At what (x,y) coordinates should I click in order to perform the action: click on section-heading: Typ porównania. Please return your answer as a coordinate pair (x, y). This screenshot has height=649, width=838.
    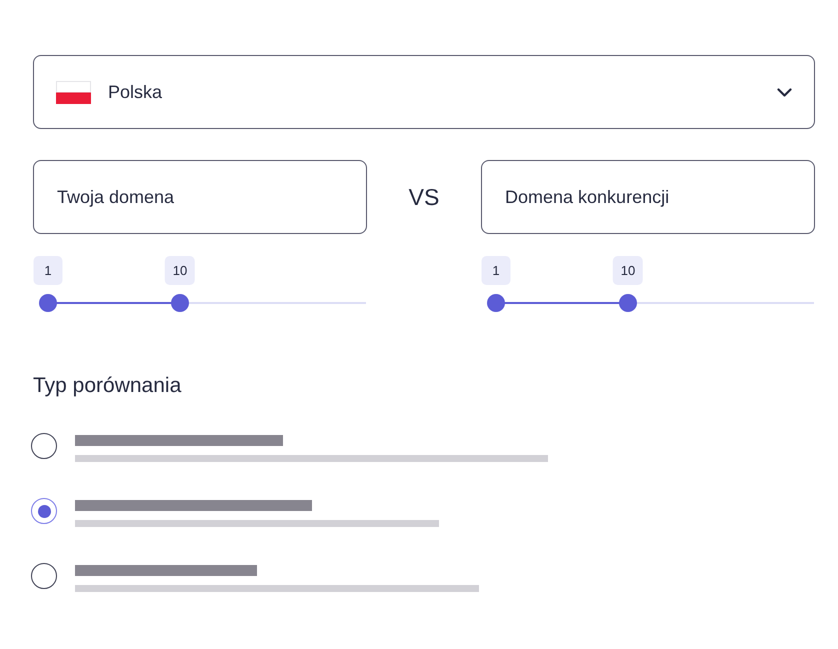
    Looking at the image, I should click on (107, 386).